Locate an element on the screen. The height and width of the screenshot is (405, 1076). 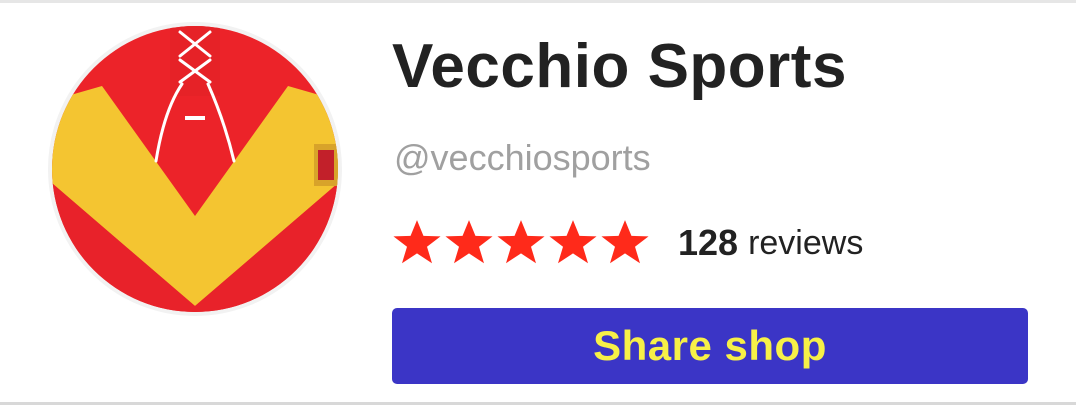
review-label: reviews is located at coordinates (805, 243).